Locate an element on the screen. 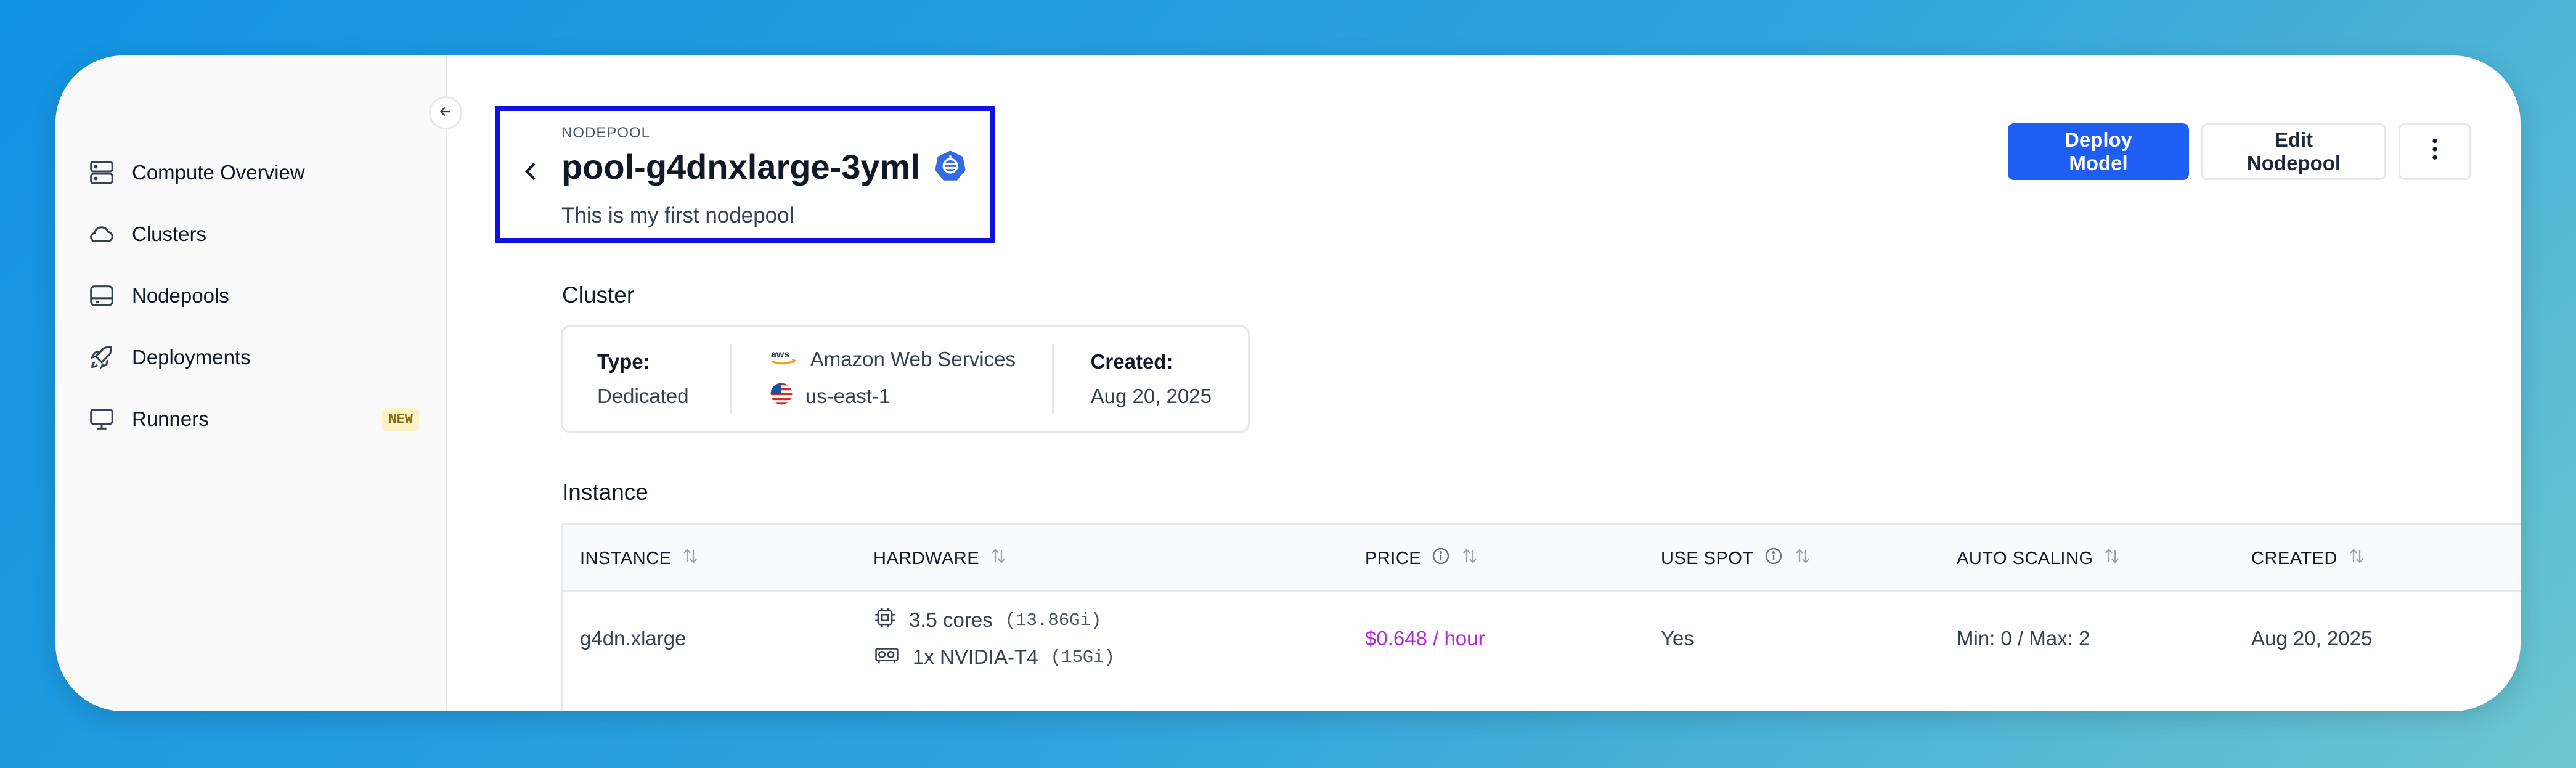  sidebar-item-compute-overview: Compute Overview is located at coordinates (253, 172).